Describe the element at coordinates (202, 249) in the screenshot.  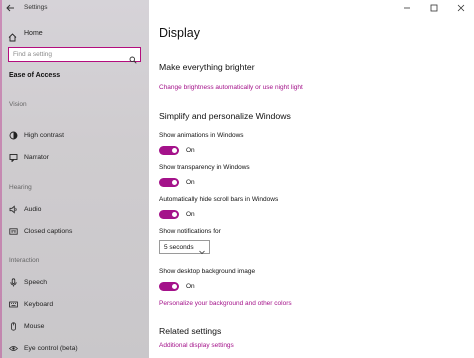
I see `chevron-down-icon` at that location.